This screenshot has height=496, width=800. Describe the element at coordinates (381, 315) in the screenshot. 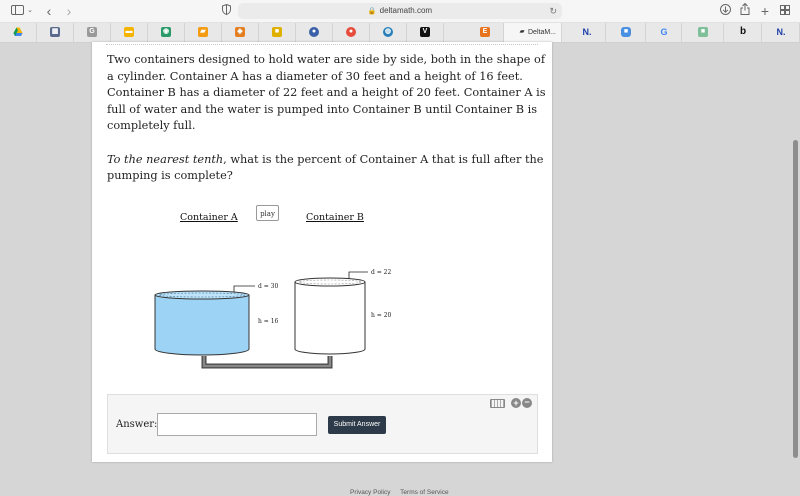

I see `b-height-label: h = 20` at that location.